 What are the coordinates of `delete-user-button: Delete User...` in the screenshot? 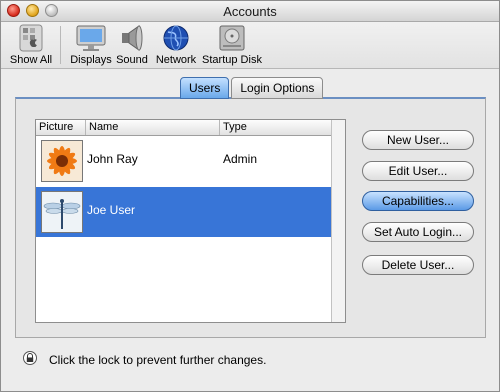 It's located at (418, 265).